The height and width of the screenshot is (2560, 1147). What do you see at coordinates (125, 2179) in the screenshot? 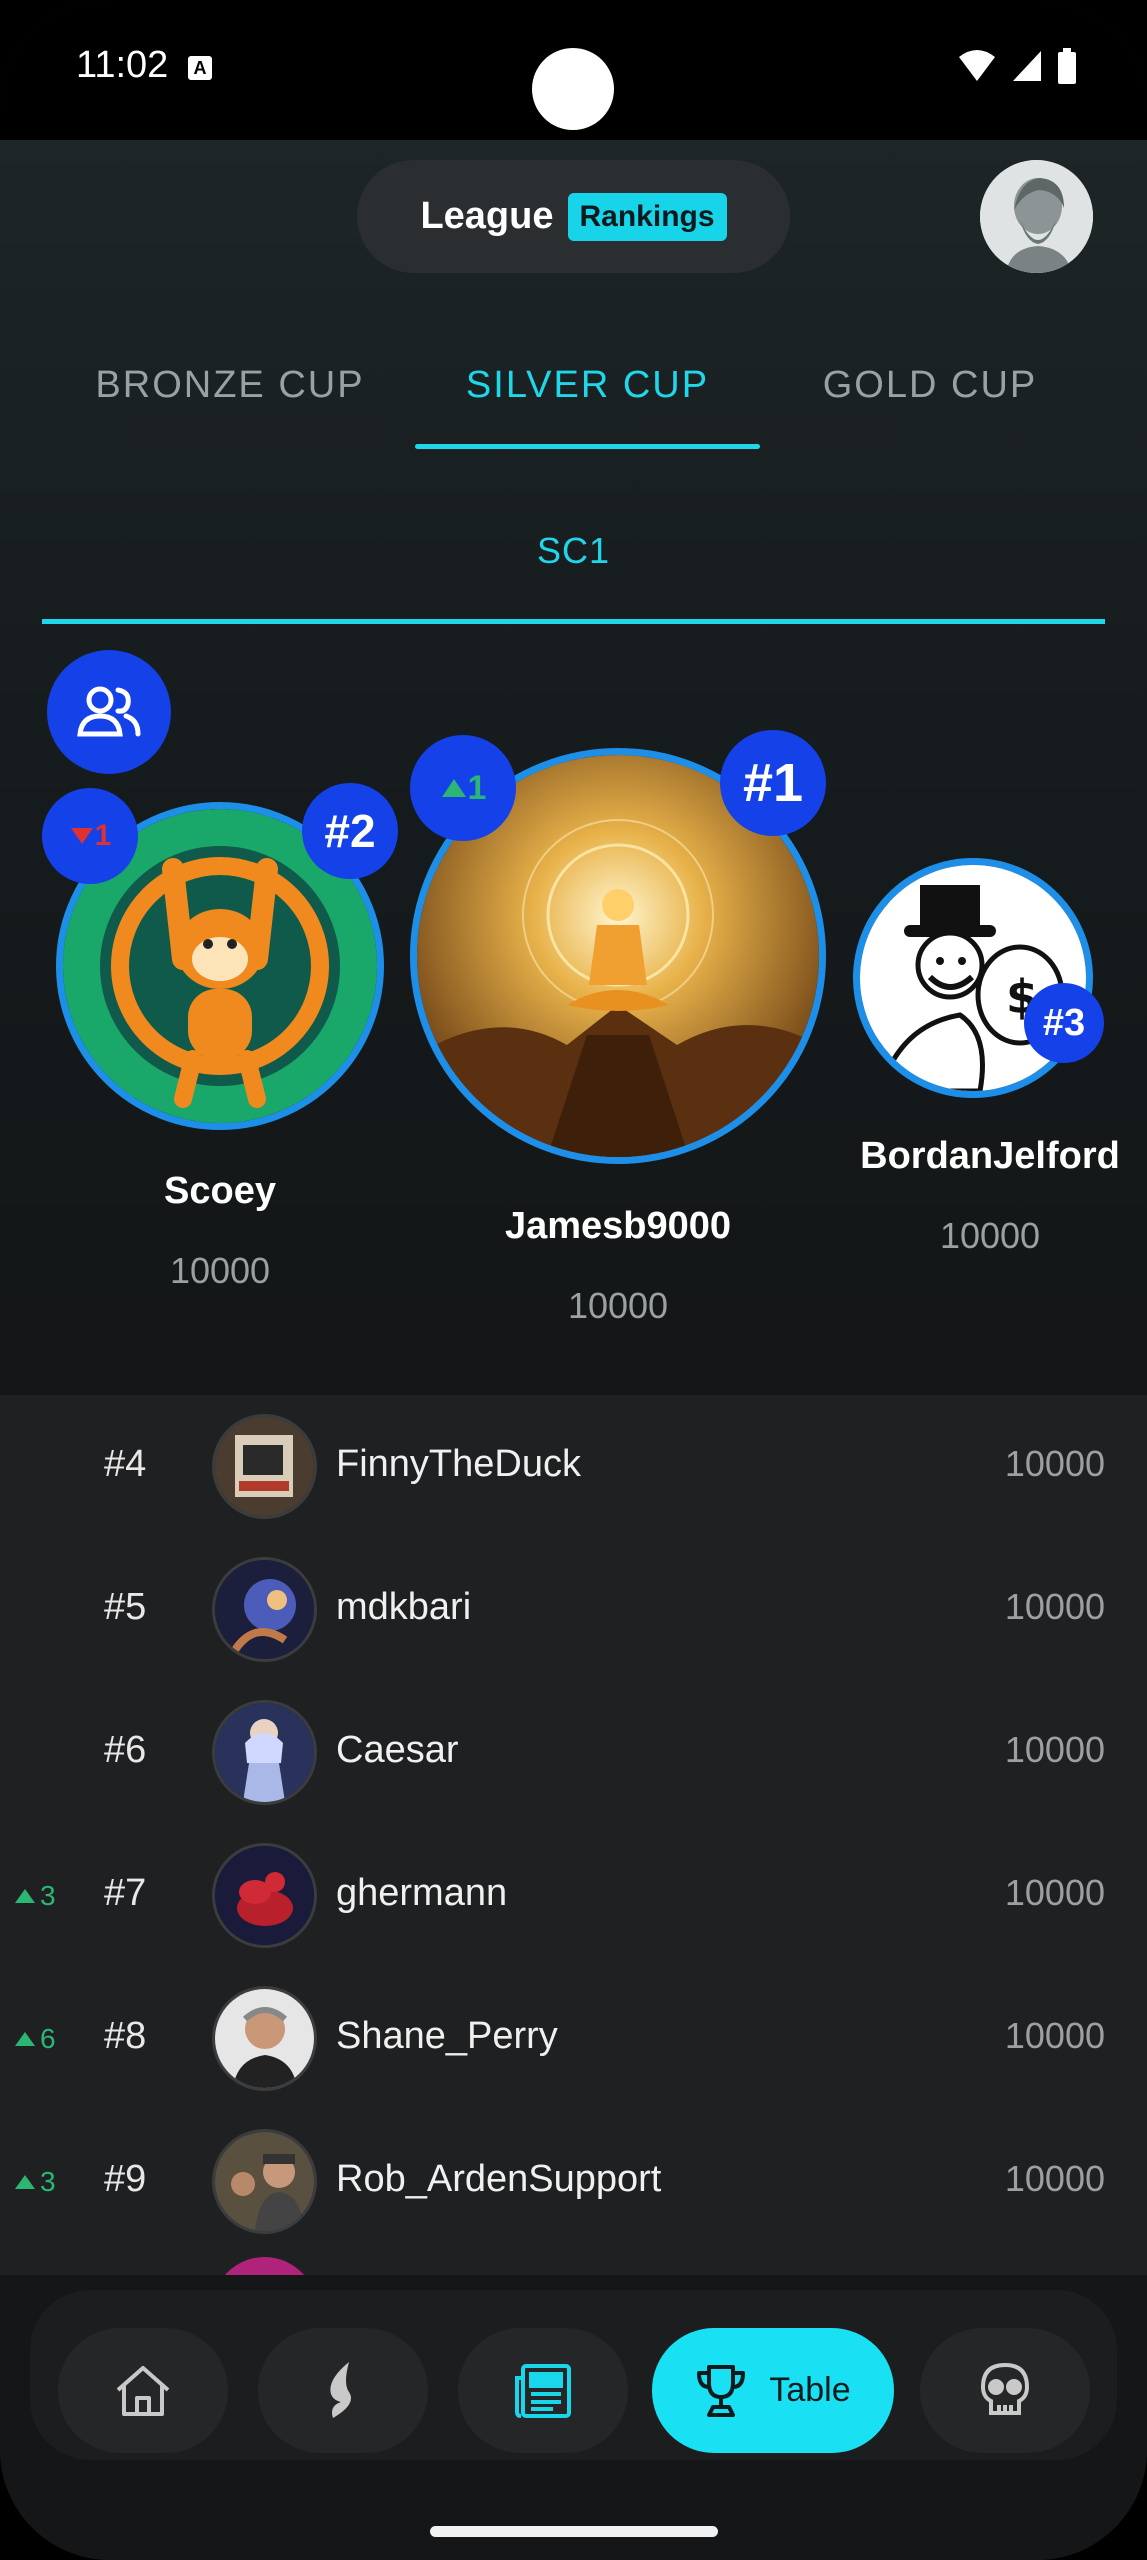
I see `row-rank: #9` at bounding box center [125, 2179].